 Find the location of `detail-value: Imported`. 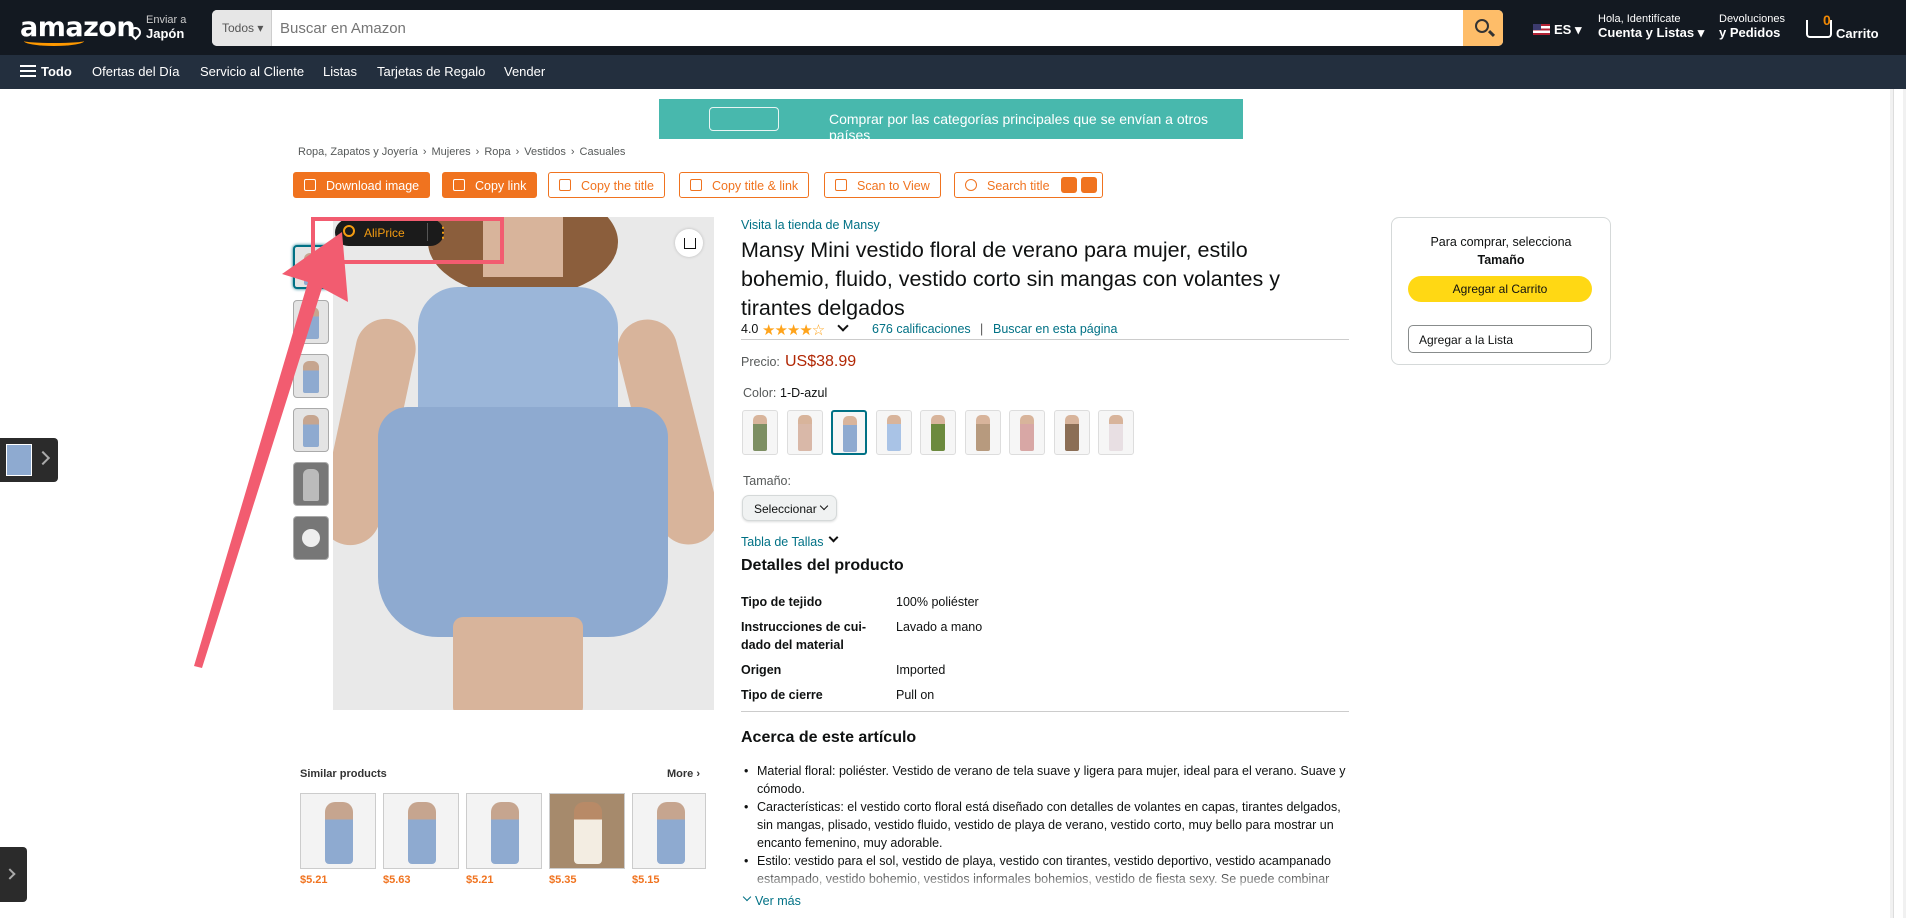

detail-value: Imported is located at coordinates (921, 670).